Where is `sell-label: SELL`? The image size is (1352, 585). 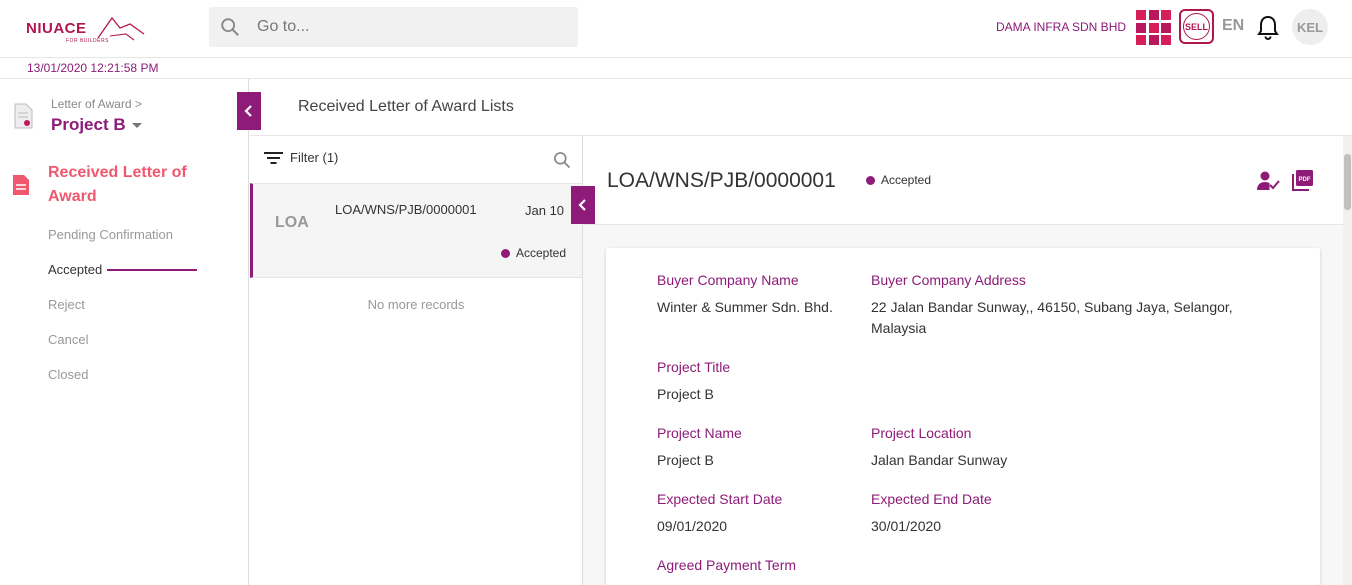 sell-label: SELL is located at coordinates (1196, 26).